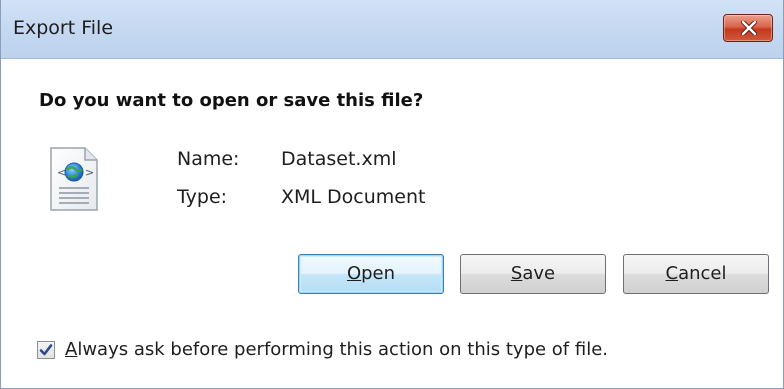  Describe the element at coordinates (74, 179) in the screenshot. I see `xml-document-icon: < >` at that location.